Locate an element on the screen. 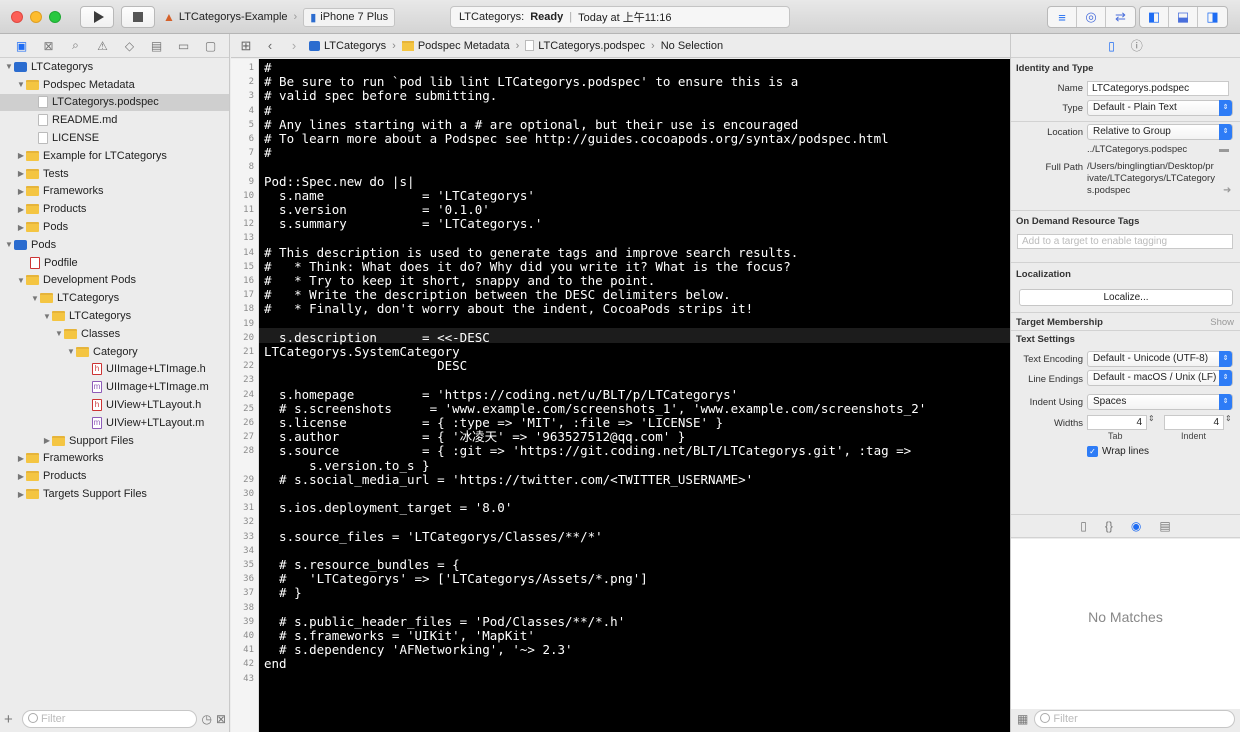 Image resolution: width=1240 pixels, height=732 pixels. breadcrumb-group: Podspec Metadata is located at coordinates (455, 46).